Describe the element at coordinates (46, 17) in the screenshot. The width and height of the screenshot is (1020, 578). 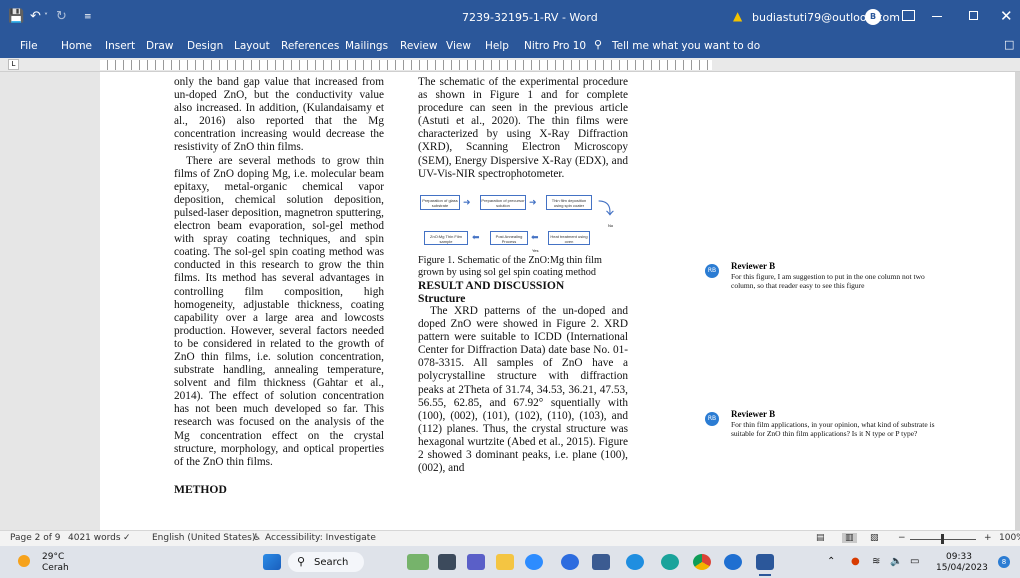
I see `undo-dropdown-icon: ˅` at that location.